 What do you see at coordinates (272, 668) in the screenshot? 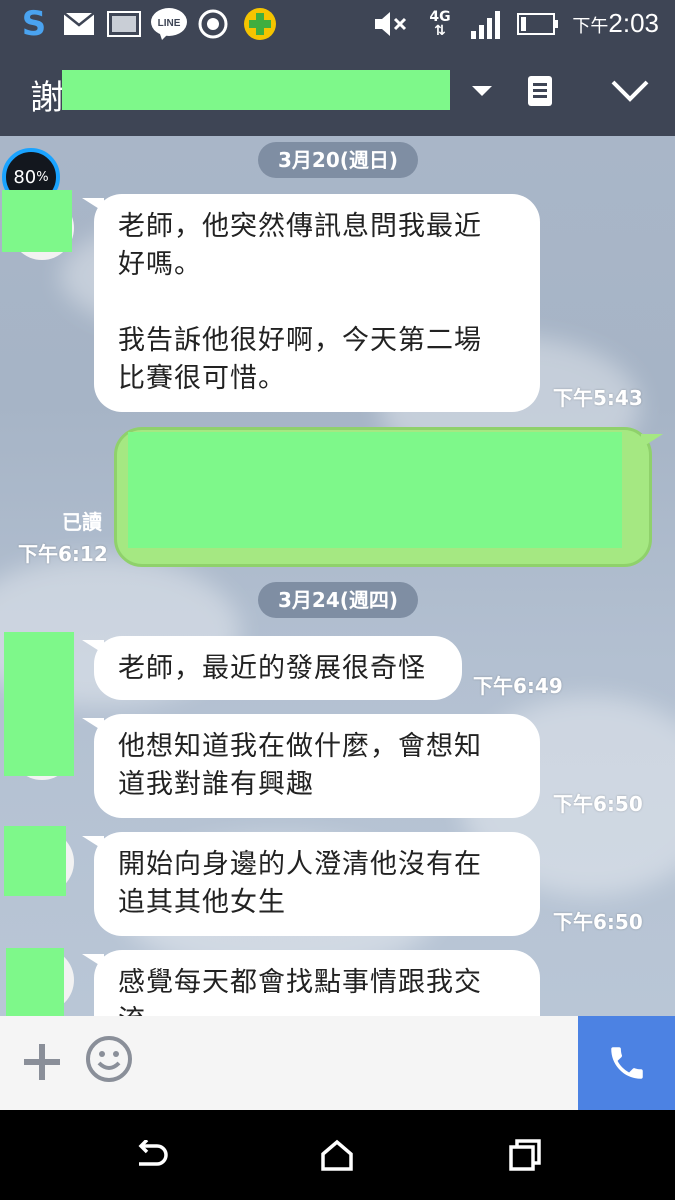
I see `message-bubble: 老師，最近的發展很奇怪` at bounding box center [272, 668].